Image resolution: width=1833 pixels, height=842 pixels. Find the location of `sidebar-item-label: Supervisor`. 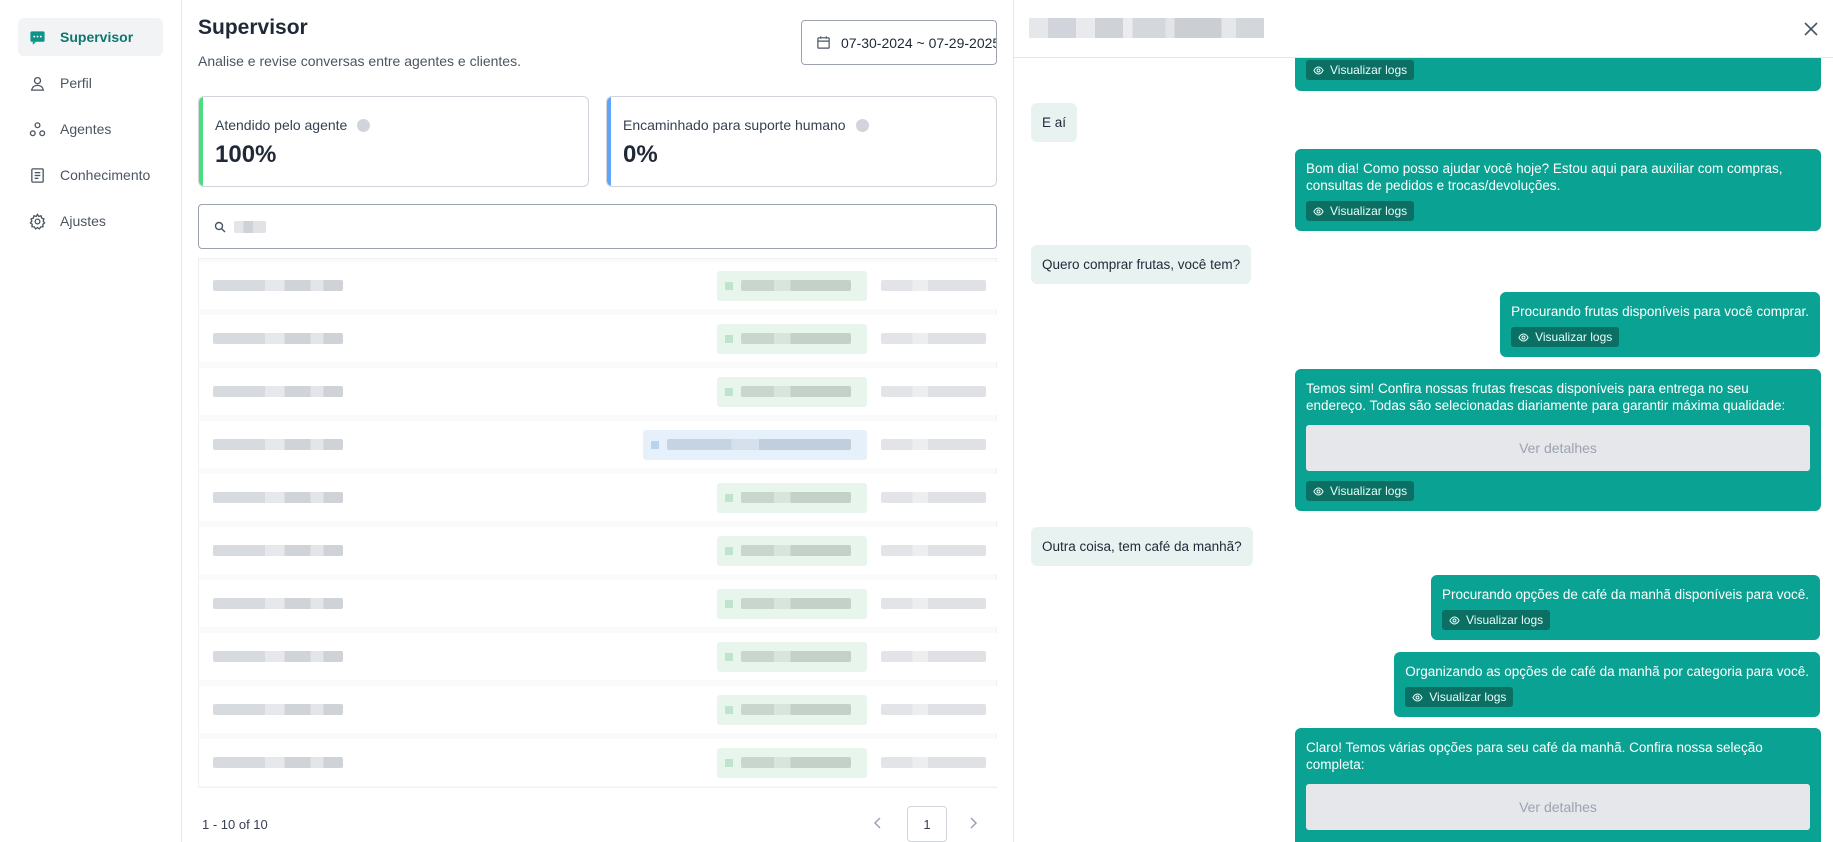

sidebar-item-label: Supervisor is located at coordinates (97, 37).